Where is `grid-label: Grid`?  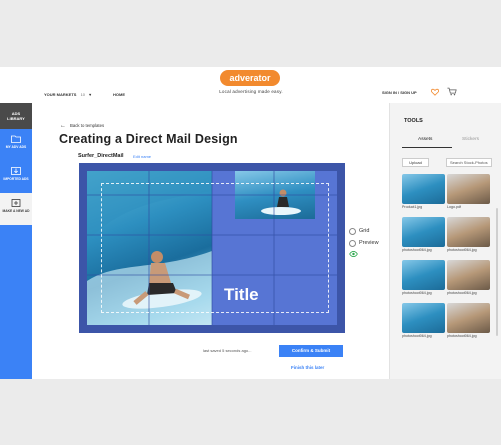
grid-label: Grid is located at coordinates (364, 231).